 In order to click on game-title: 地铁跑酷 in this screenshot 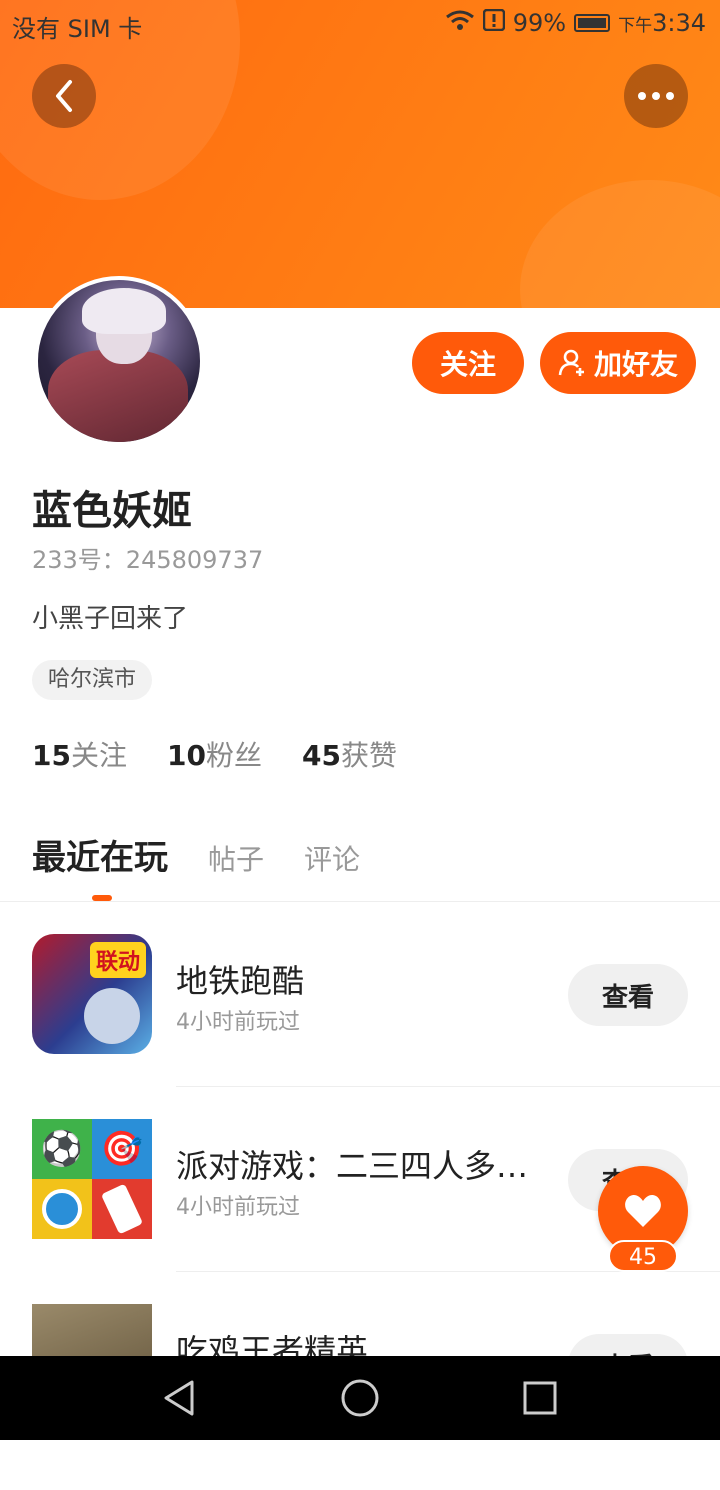, I will do `click(240, 981)`.